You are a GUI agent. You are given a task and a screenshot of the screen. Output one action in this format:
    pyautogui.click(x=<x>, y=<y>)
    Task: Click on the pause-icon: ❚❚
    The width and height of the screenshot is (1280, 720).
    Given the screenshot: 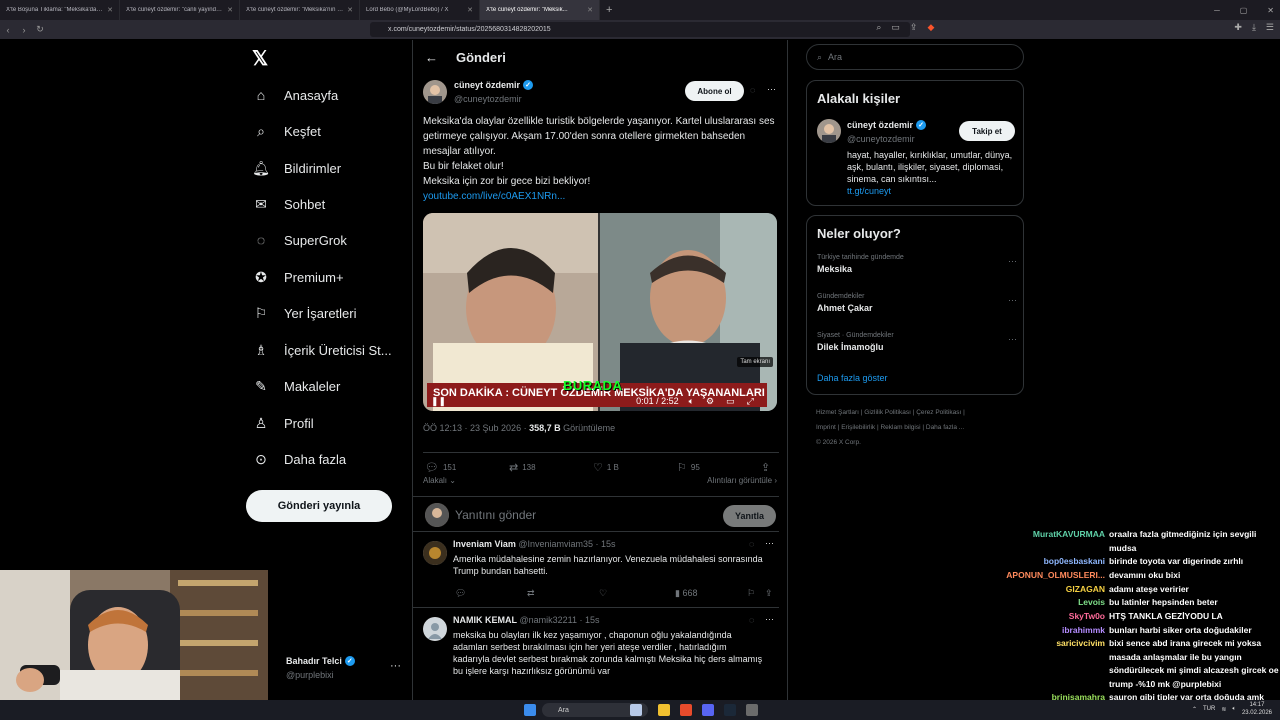 What is the action you would take?
    pyautogui.click(x=438, y=401)
    